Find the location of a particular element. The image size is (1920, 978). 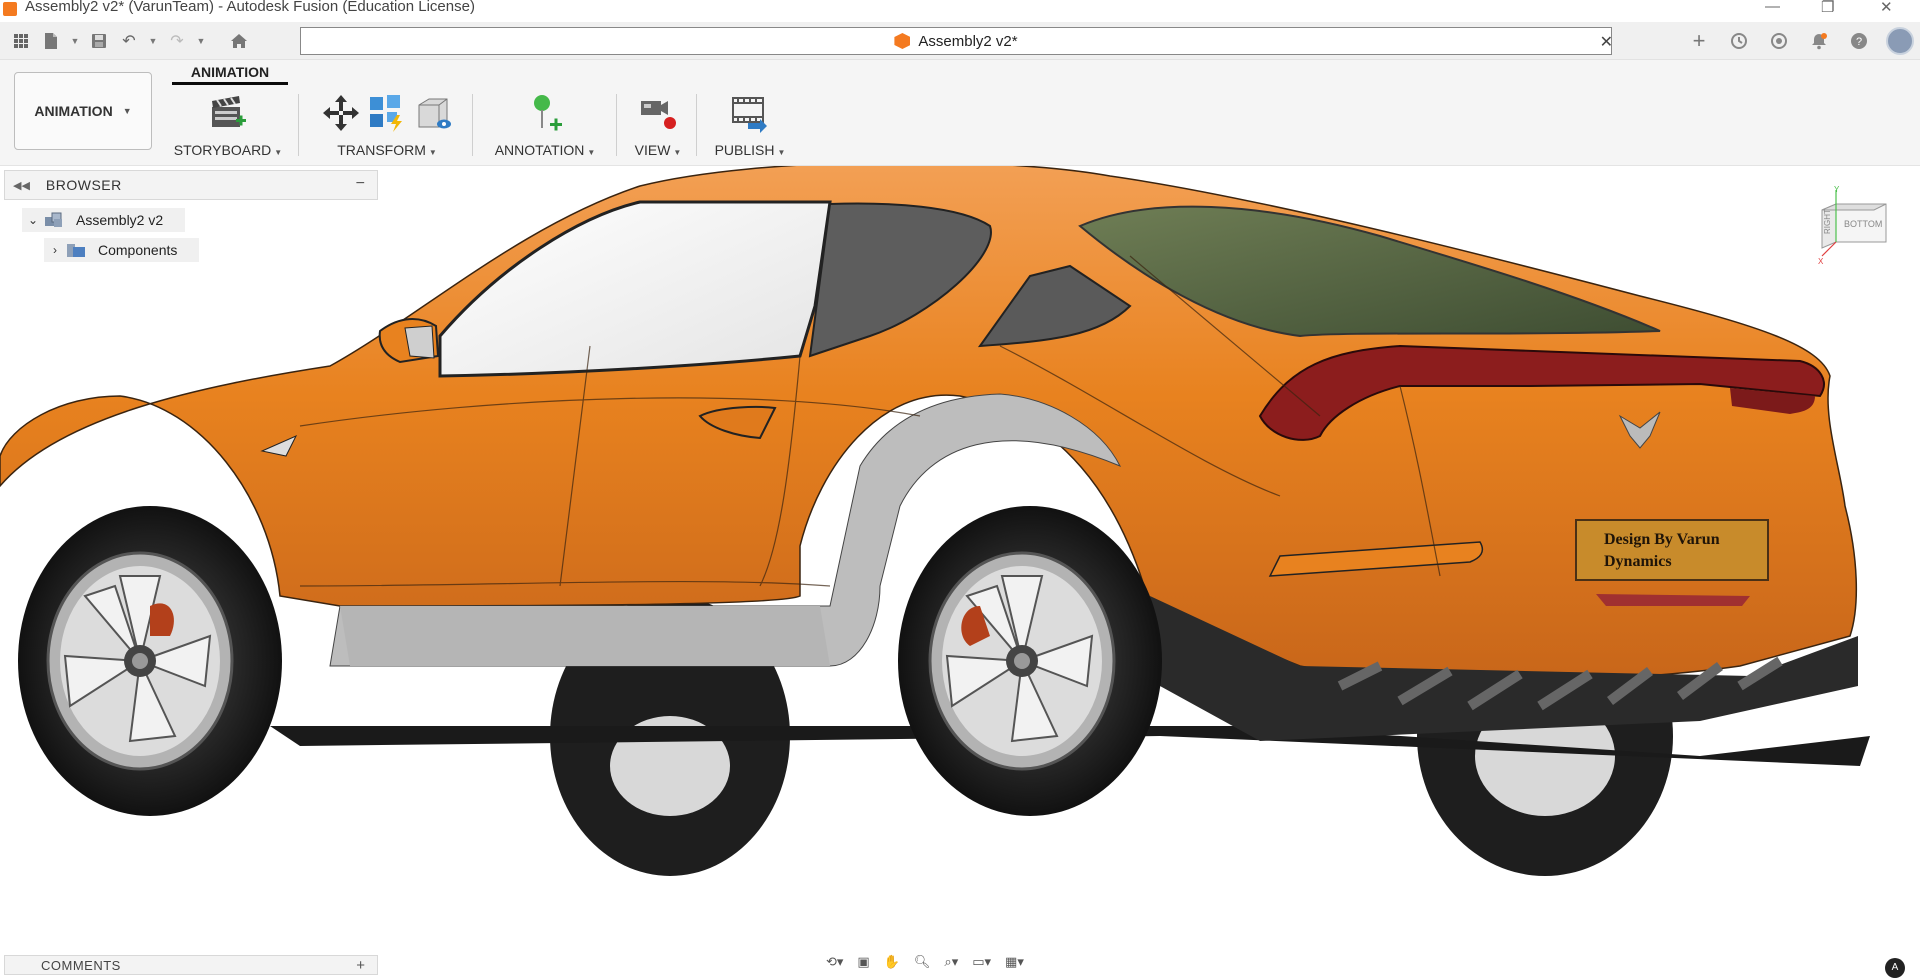

publish-label: PUBLISH ▼ is located at coordinates (750, 150).